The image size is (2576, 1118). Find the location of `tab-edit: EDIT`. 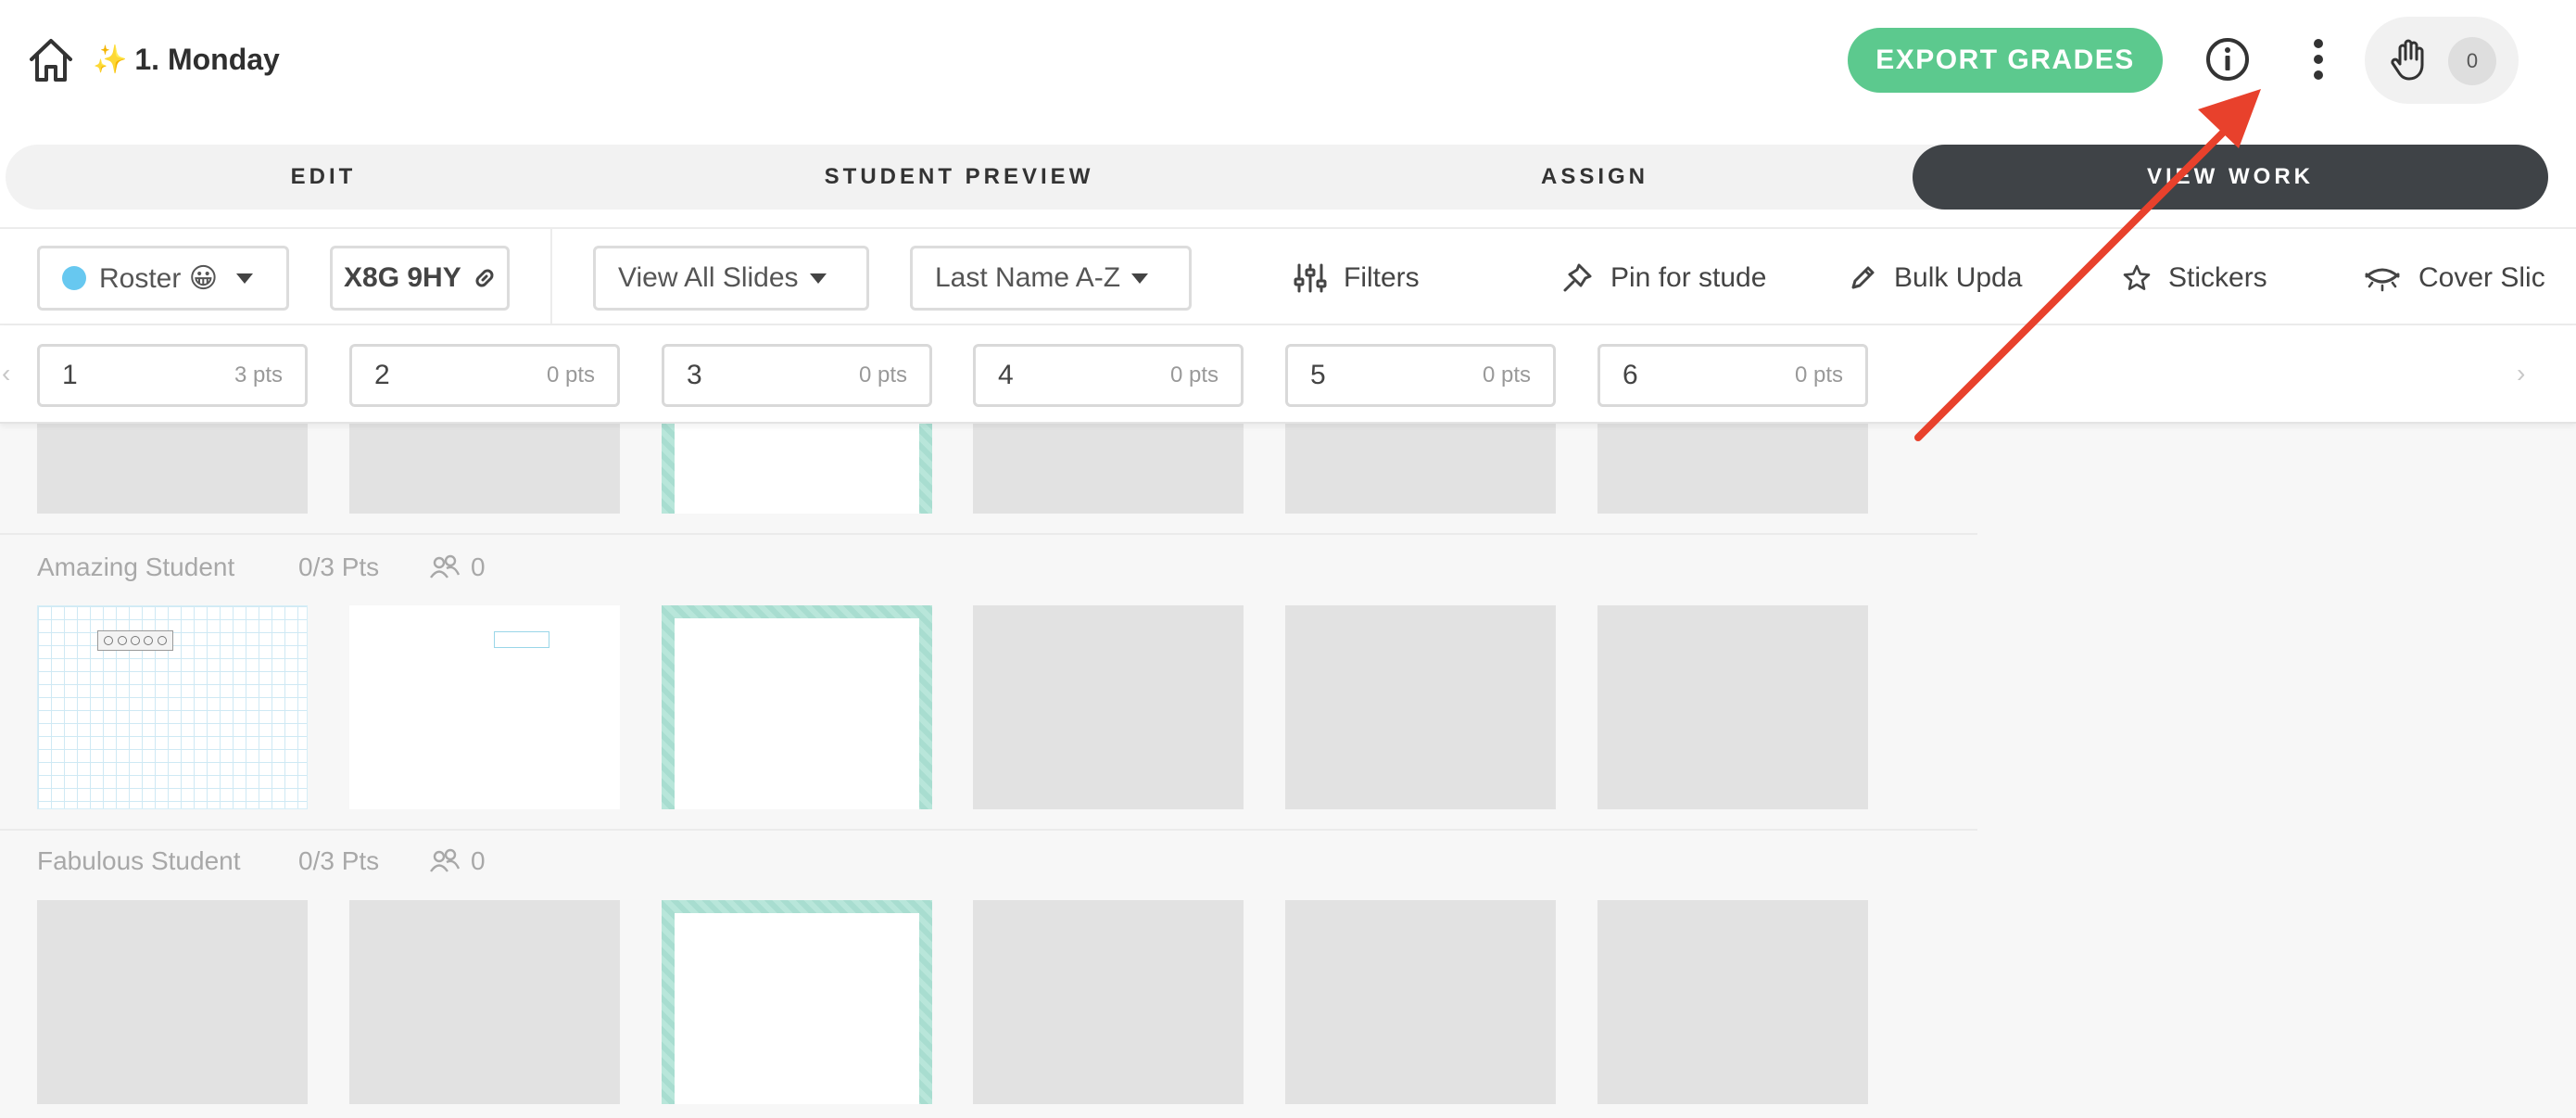

tab-edit: EDIT is located at coordinates (324, 177).